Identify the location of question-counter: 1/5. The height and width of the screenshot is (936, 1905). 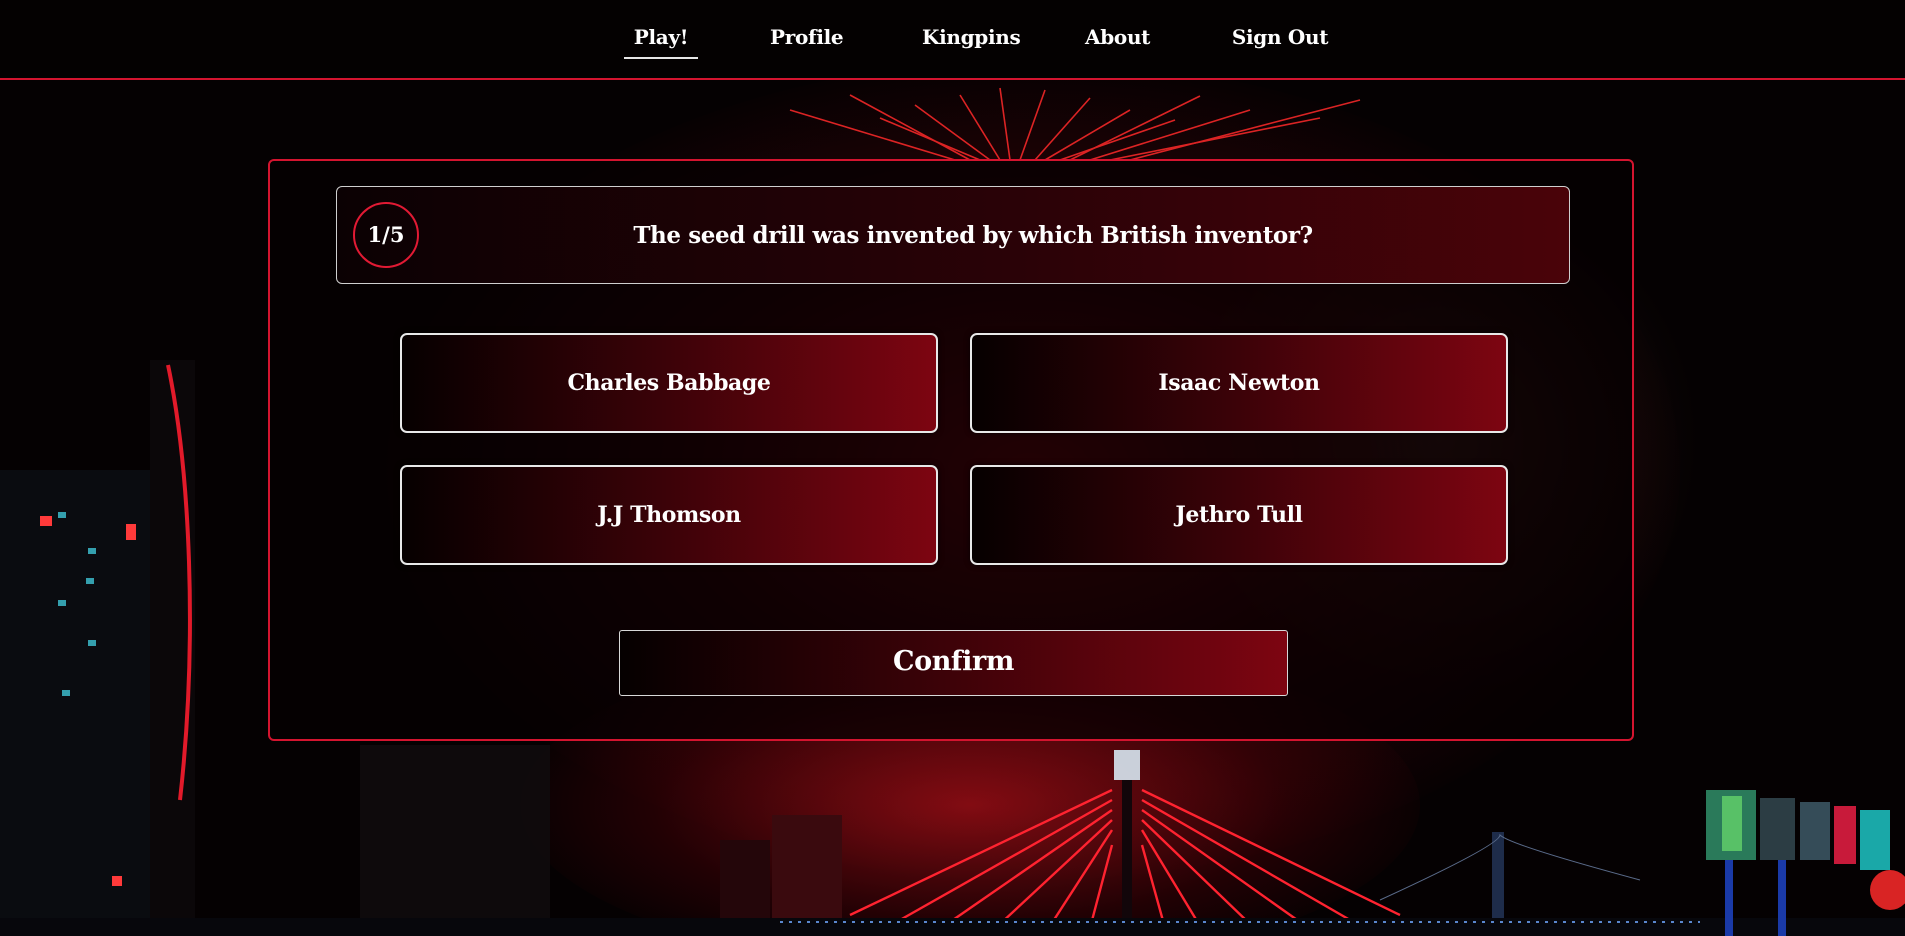
(386, 235).